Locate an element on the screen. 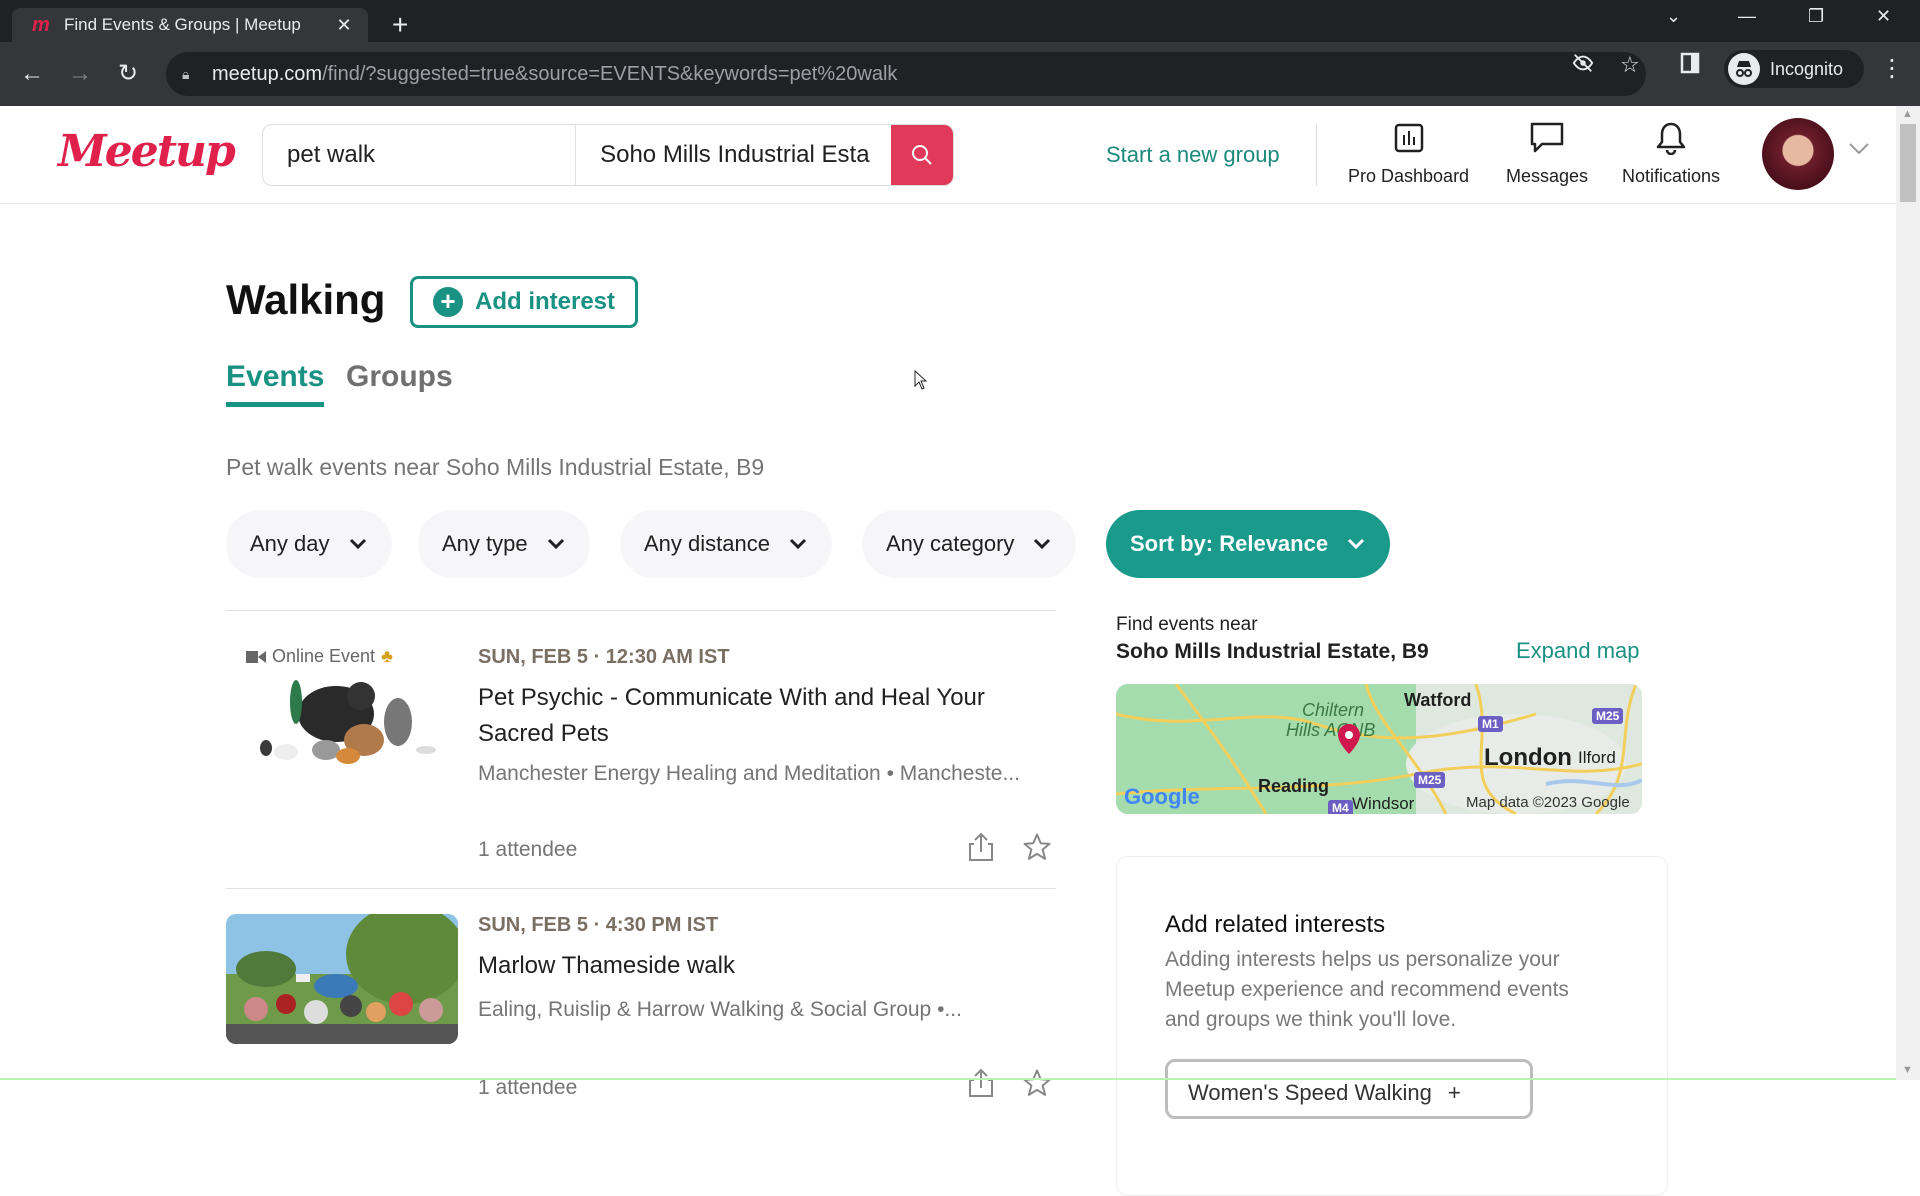 Image resolution: width=1920 pixels, height=1196 pixels. filter-label: Any day is located at coordinates (290, 543).